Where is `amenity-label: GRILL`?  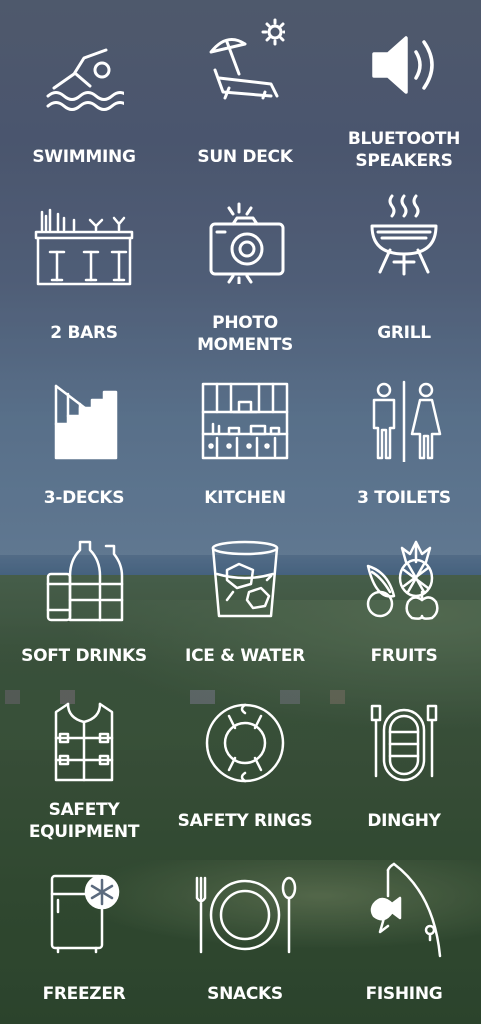
amenity-label: GRILL is located at coordinates (404, 333).